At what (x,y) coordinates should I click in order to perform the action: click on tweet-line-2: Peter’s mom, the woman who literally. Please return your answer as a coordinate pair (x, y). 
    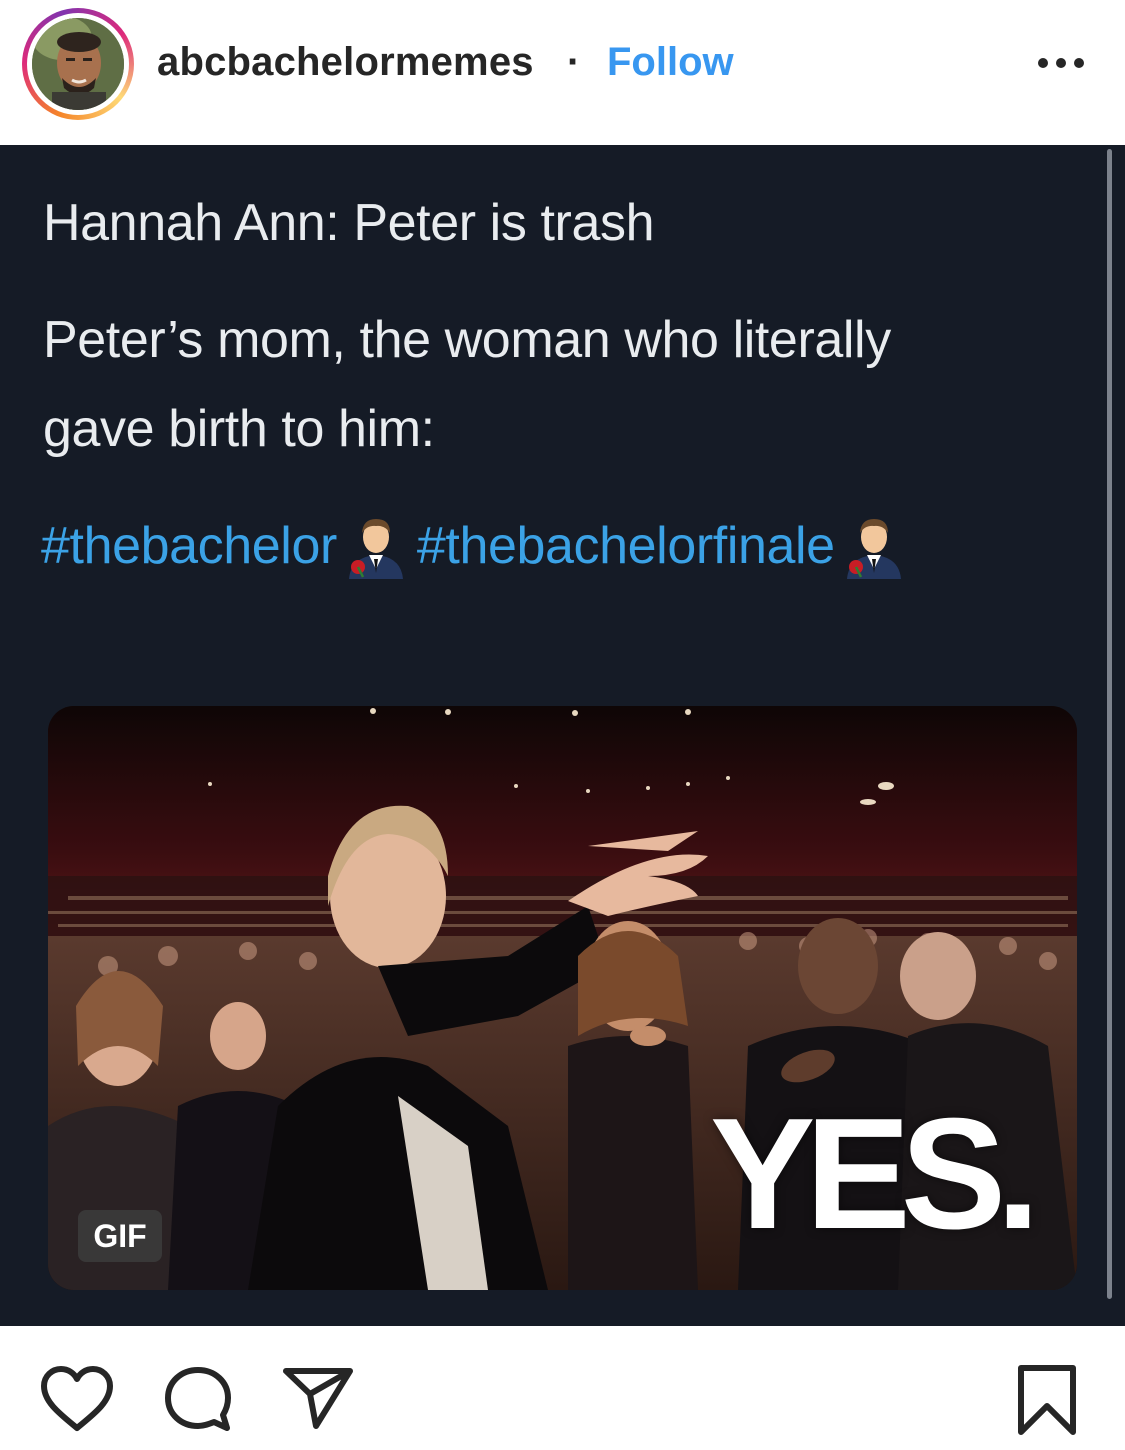
    Looking at the image, I should click on (467, 340).